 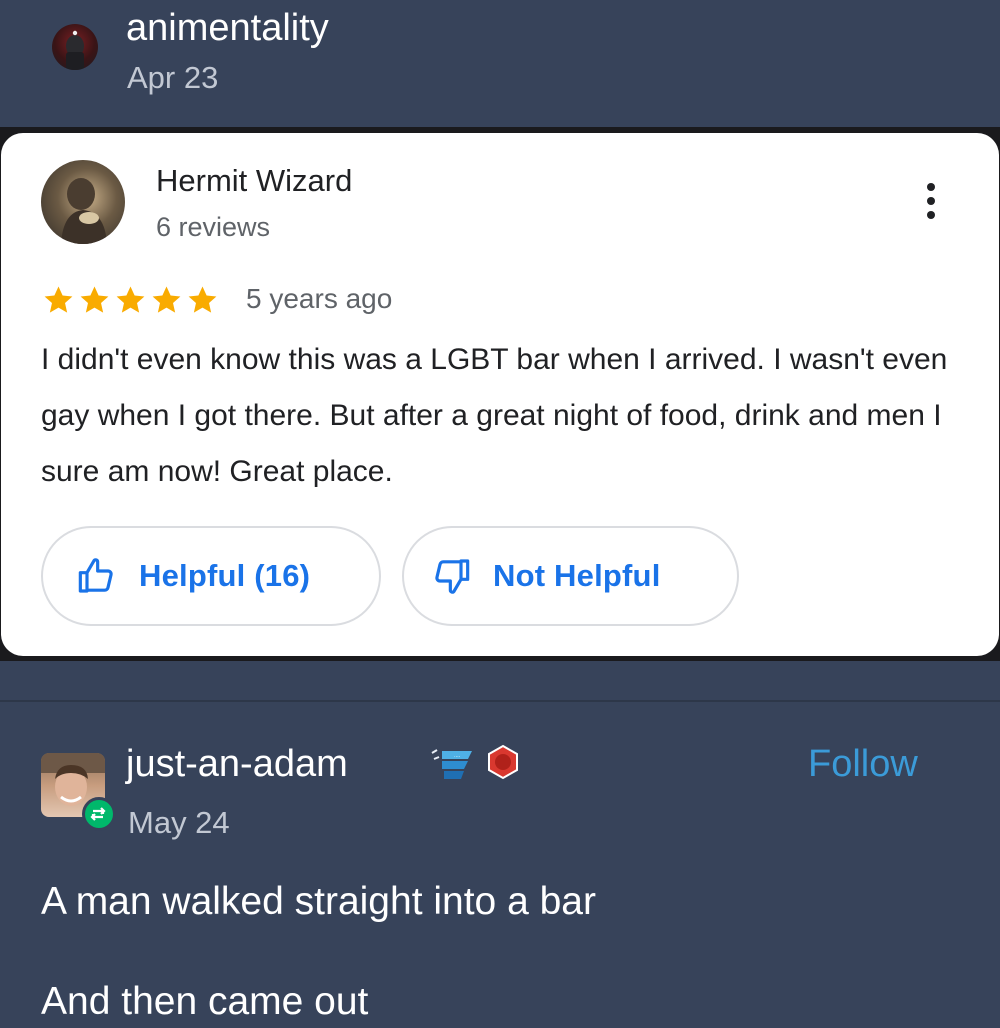 I want to click on review-time: 5 years ago, so click(x=319, y=298).